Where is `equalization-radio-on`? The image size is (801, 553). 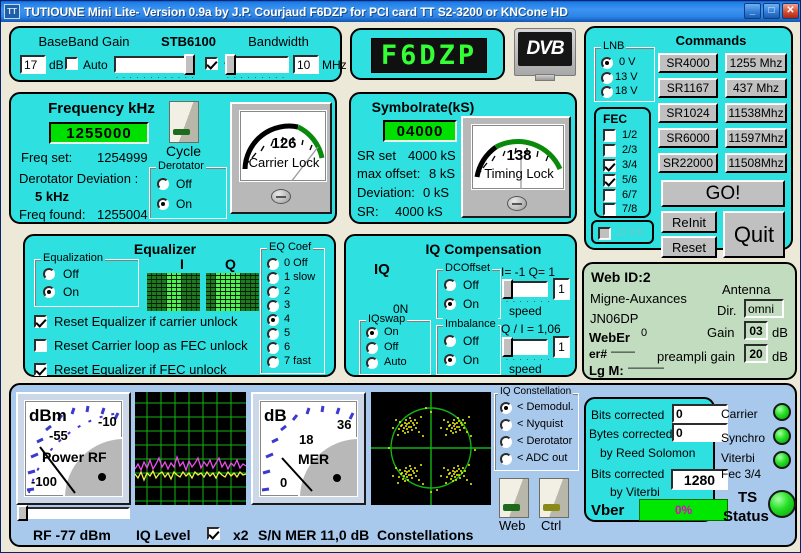 equalization-radio-on is located at coordinates (49, 292).